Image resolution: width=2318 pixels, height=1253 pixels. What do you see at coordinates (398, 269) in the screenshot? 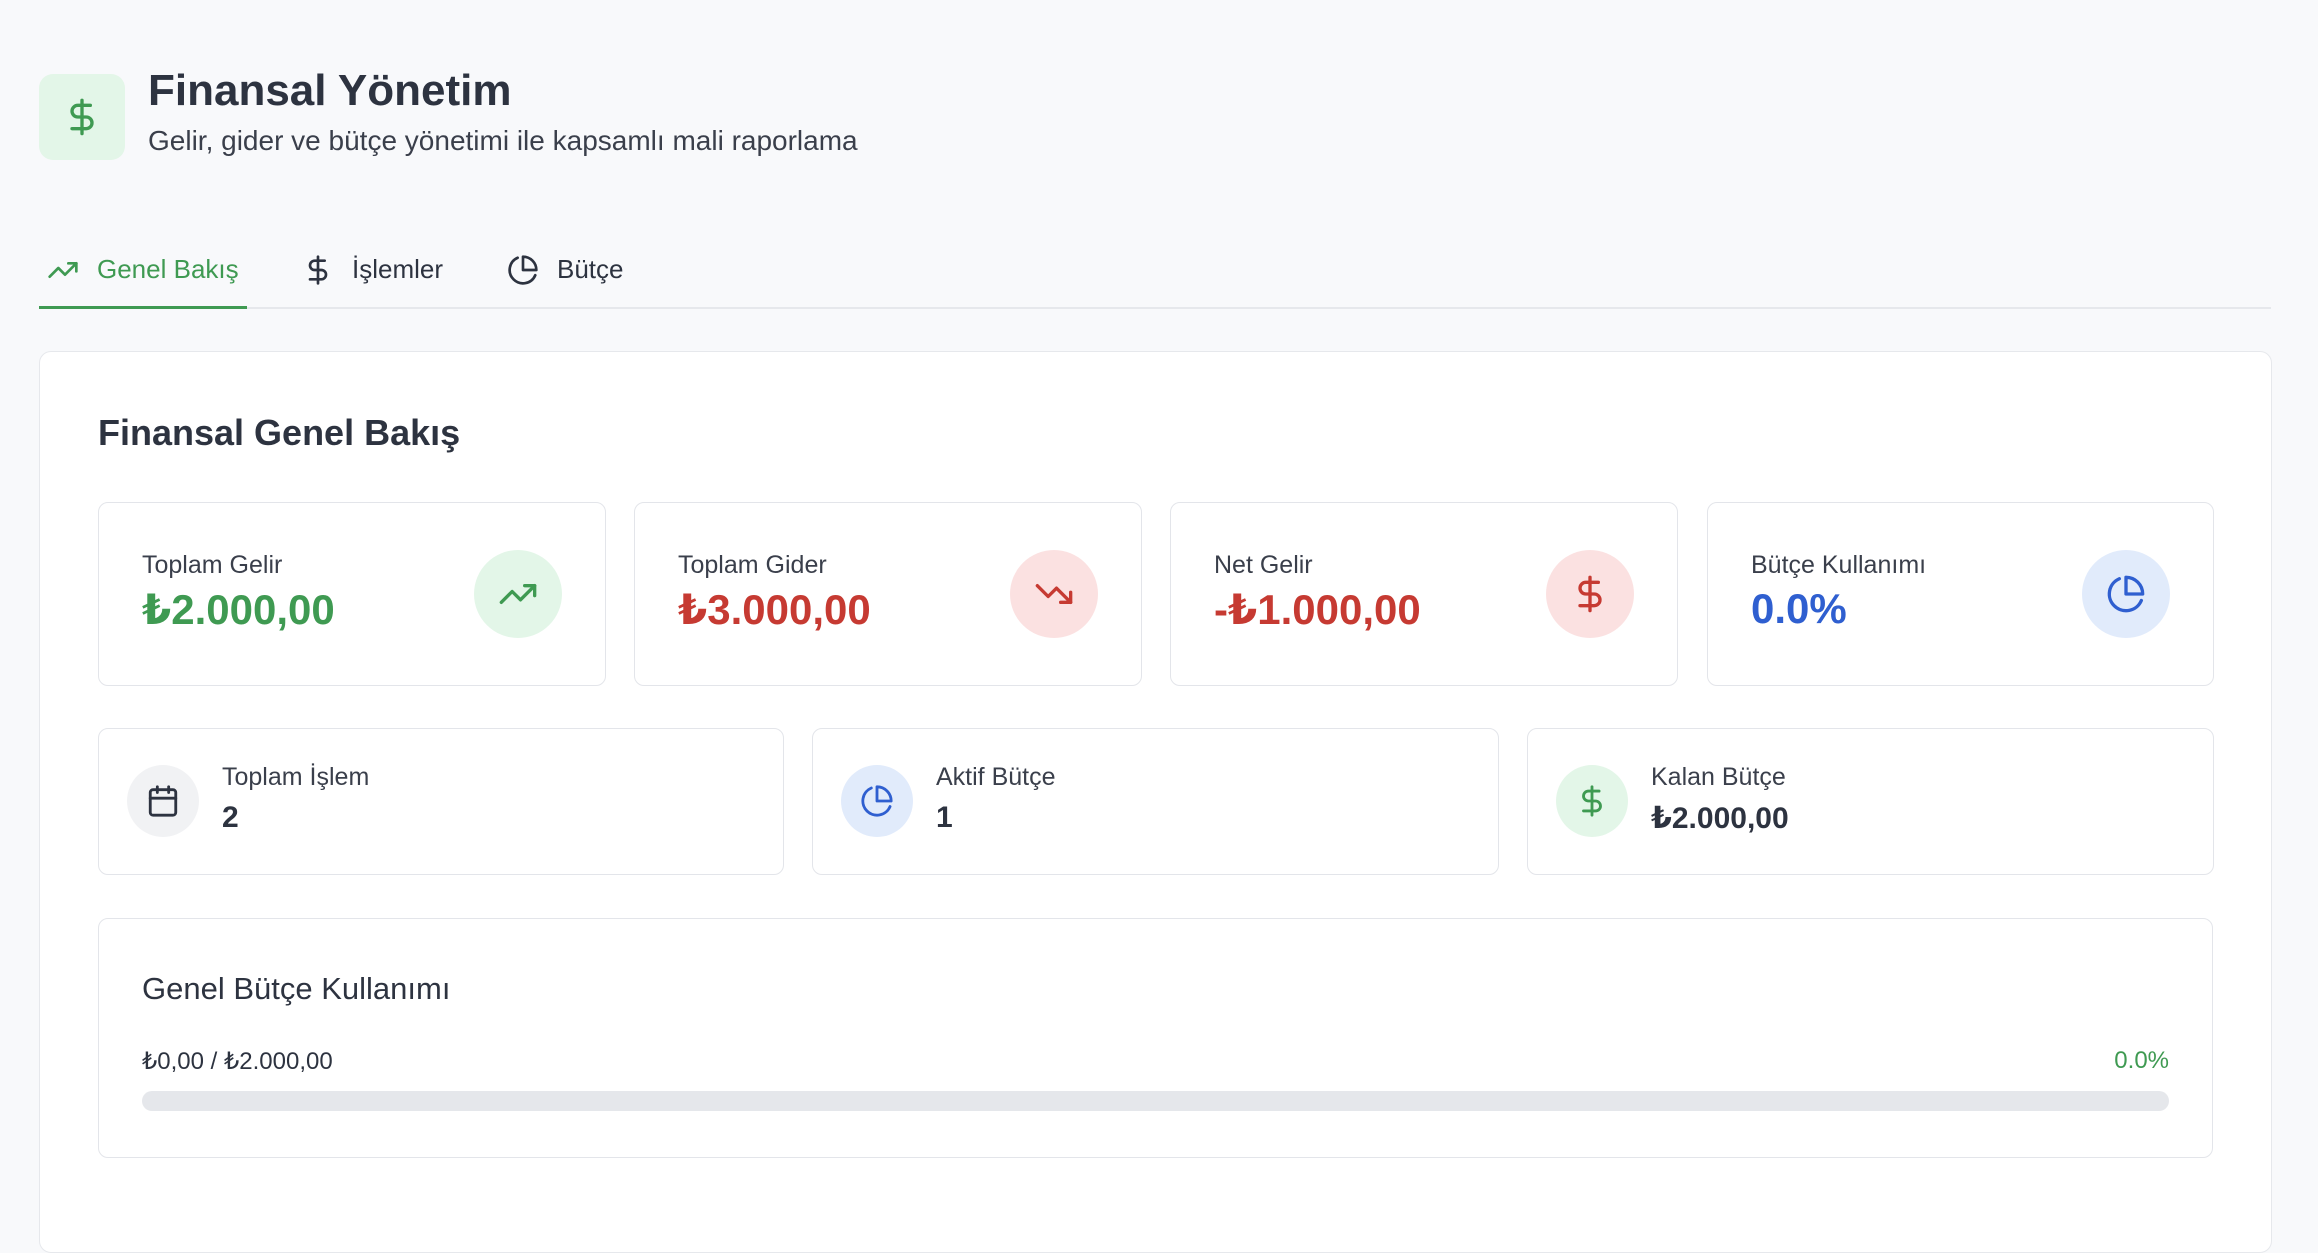
I see `tab-label: İşlemler` at bounding box center [398, 269].